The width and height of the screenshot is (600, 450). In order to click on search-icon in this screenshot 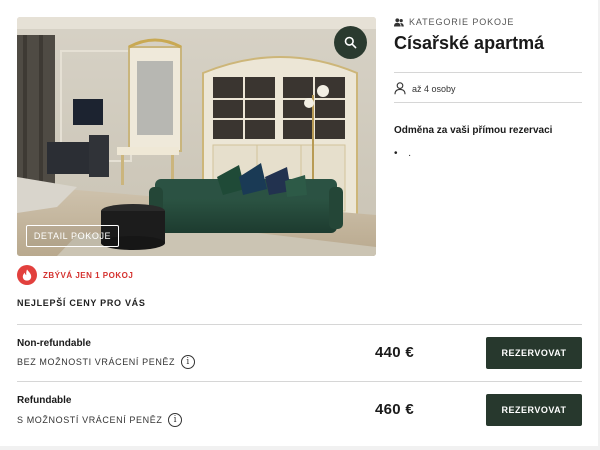, I will do `click(350, 42)`.